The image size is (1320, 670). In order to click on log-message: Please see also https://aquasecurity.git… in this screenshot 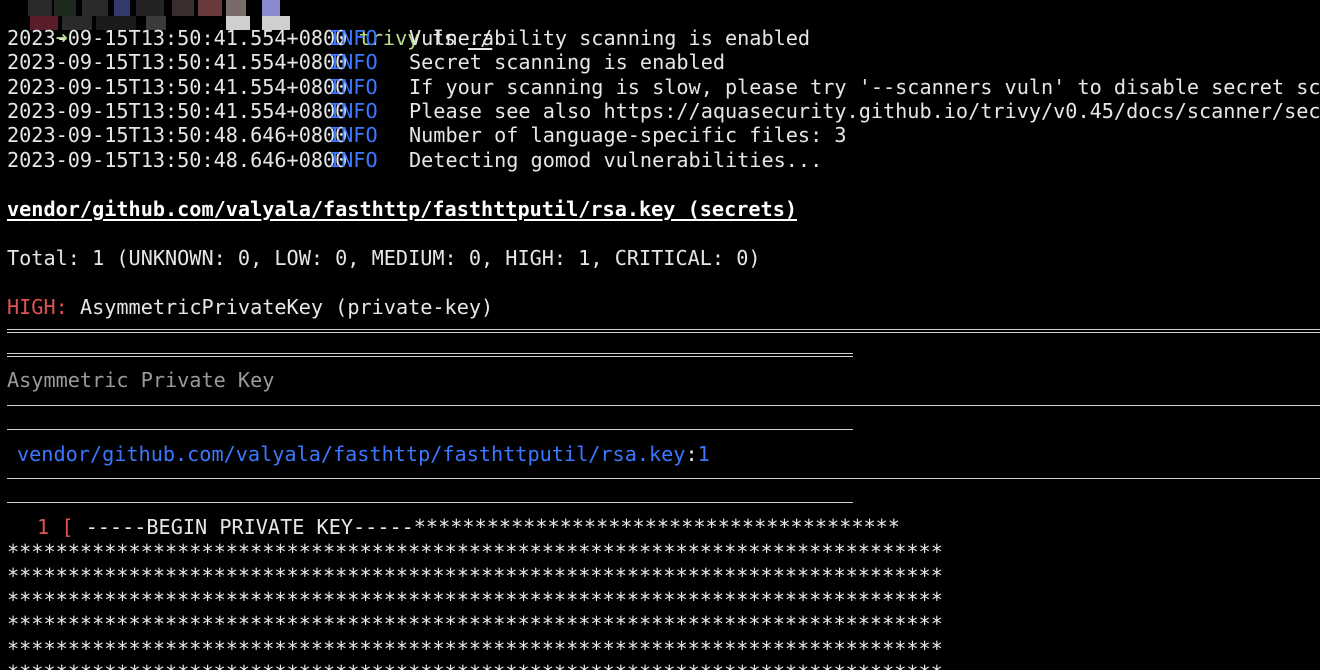, I will do `click(864, 111)`.